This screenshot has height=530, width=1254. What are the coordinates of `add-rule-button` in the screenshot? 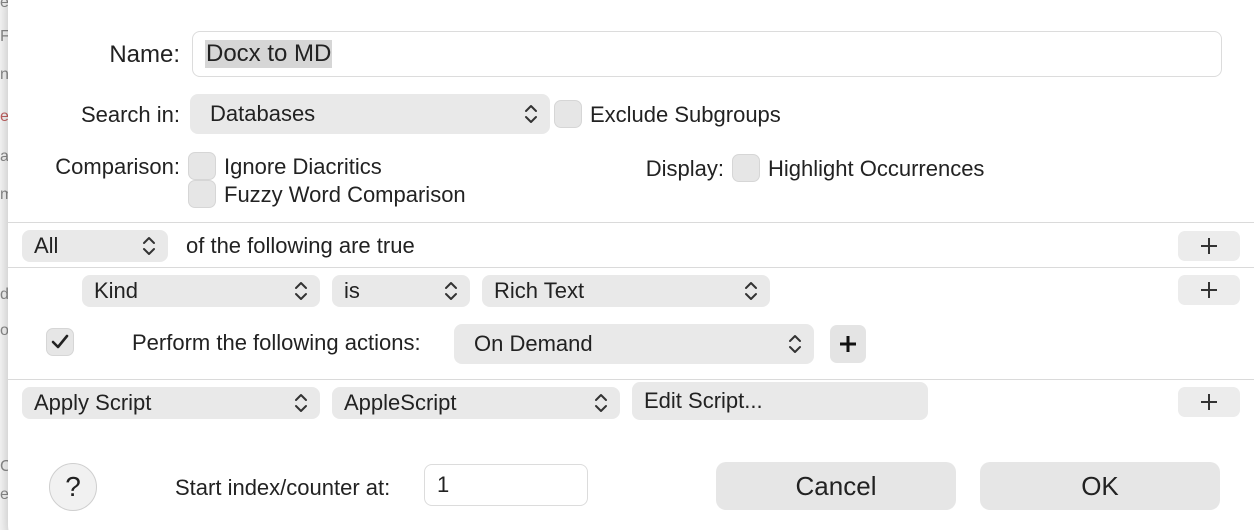 It's located at (1209, 290).